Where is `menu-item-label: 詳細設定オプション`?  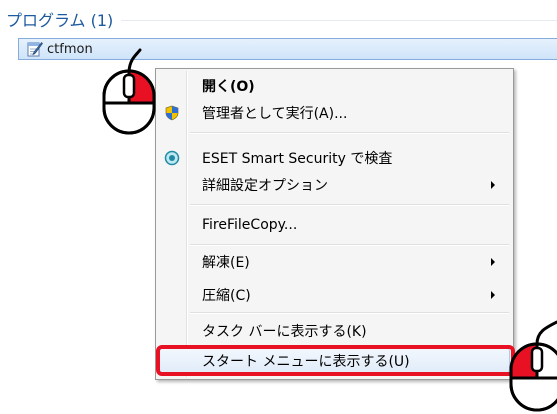 menu-item-label: 詳細設定オプション is located at coordinates (265, 185).